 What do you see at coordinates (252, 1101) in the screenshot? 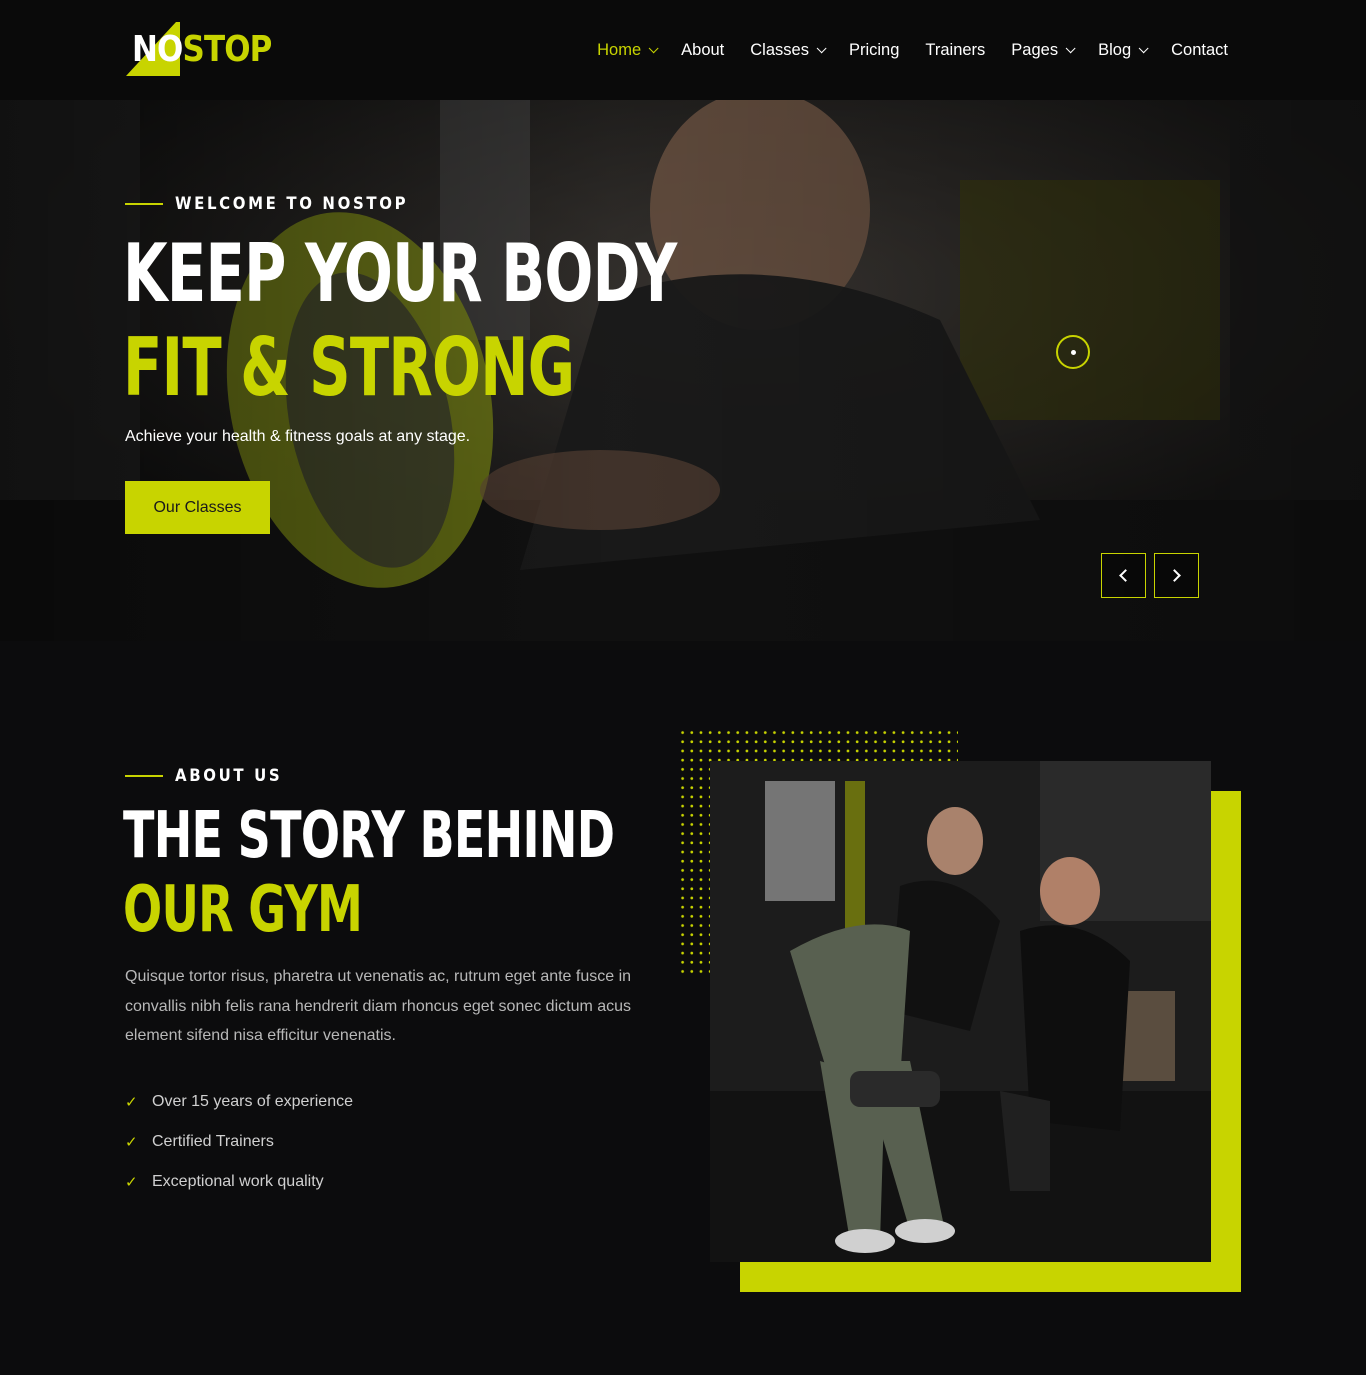
I see `feature-text: Over 15 years of experience` at bounding box center [252, 1101].